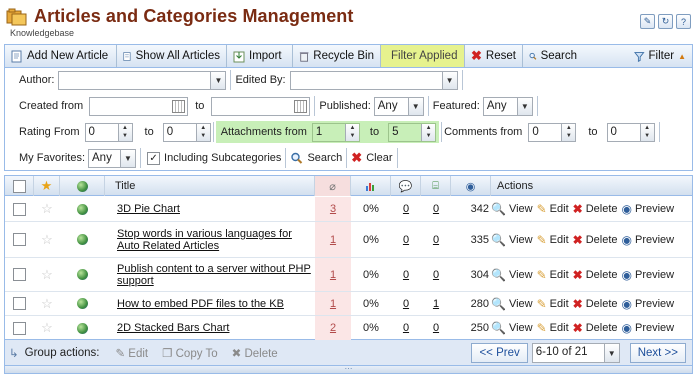  Describe the element at coordinates (553, 56) in the screenshot. I see `search-button: Search` at that location.